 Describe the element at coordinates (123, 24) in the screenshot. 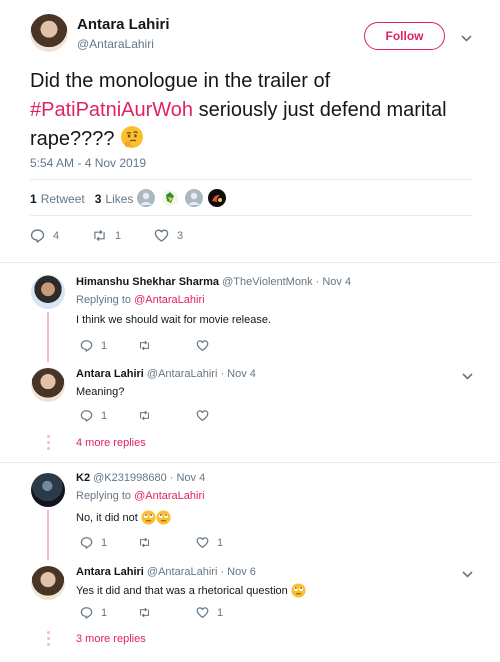

I see `author-name: Antara Lahiri` at that location.